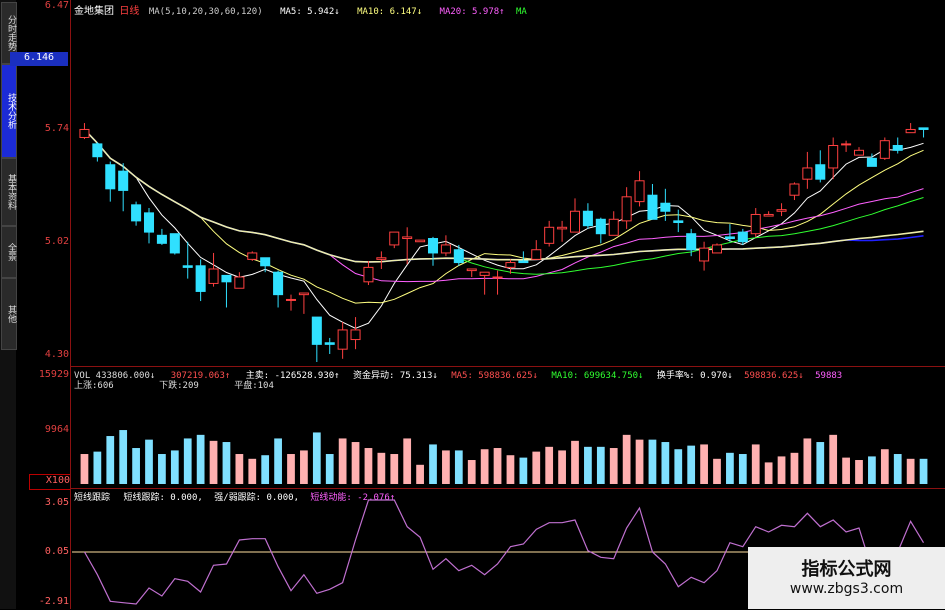 This screenshot has width=945, height=610. I want to click on watermark-title: 指标公式网, so click(846, 569).